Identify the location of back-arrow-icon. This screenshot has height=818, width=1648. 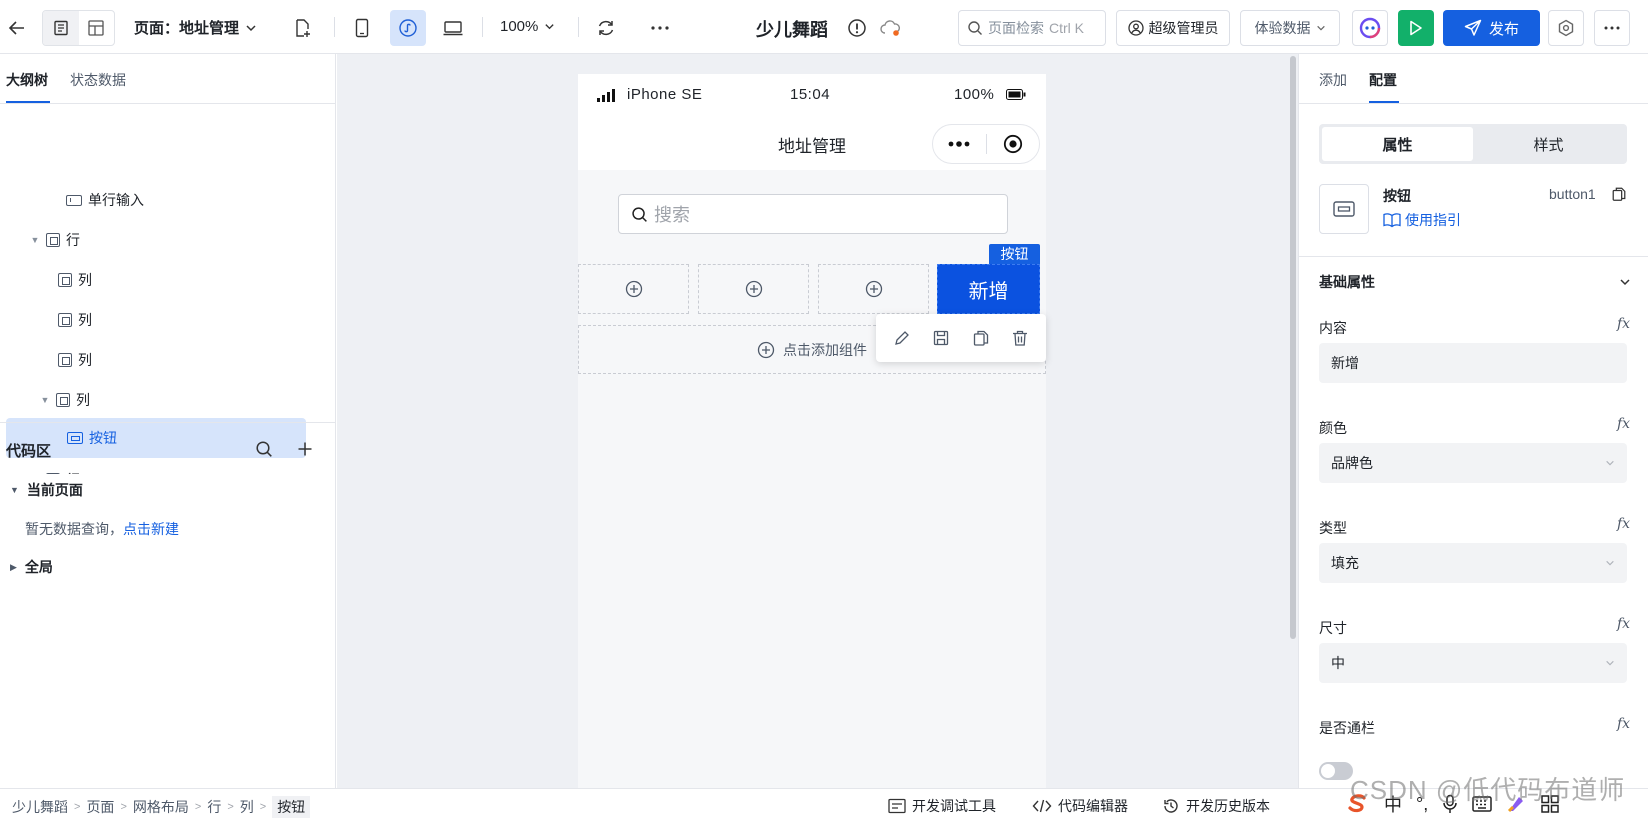
(17, 28).